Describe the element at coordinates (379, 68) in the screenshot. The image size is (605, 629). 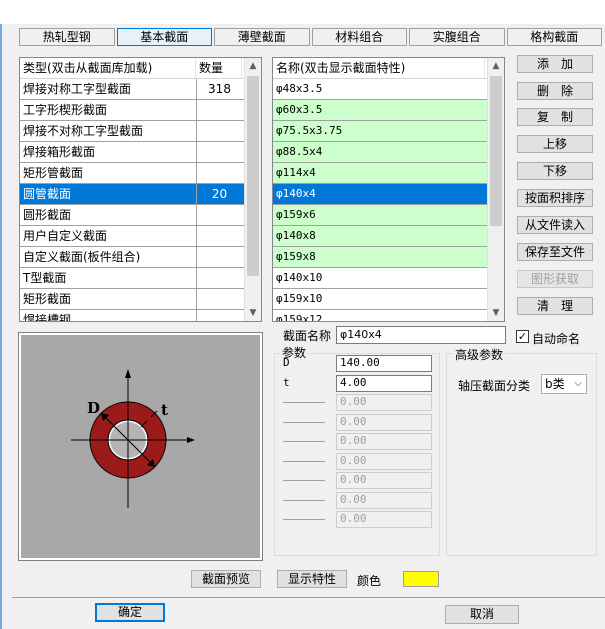
I see `col-name-header: 名称(双击显示截面特性)` at that location.